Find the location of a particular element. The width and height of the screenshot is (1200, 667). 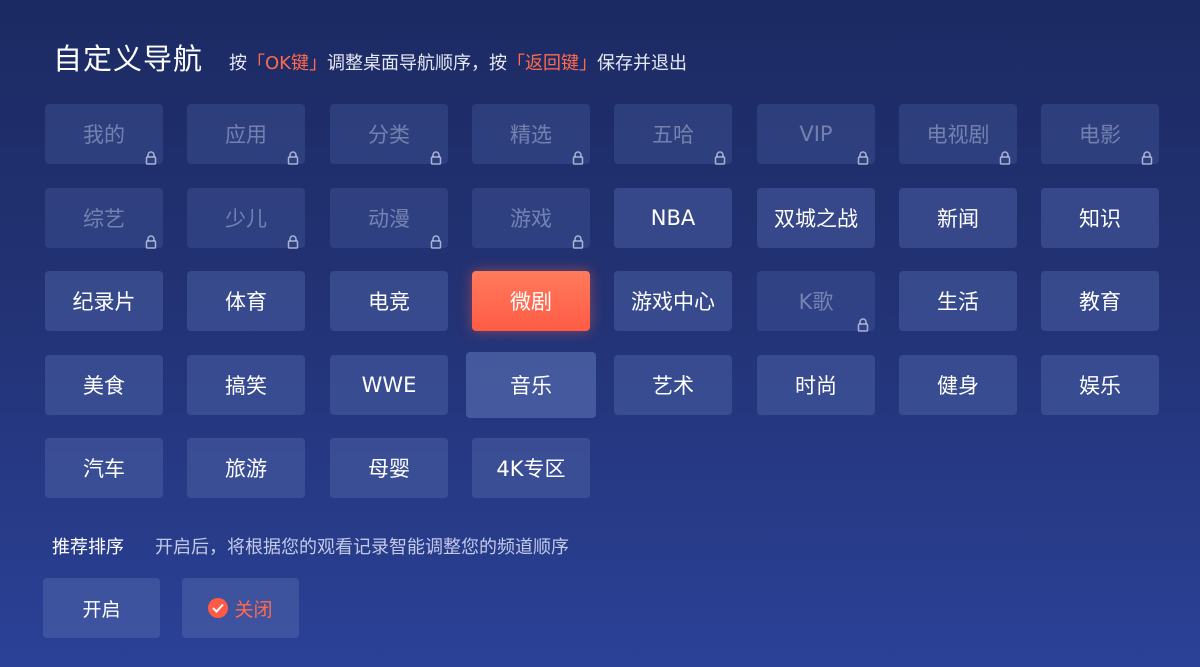

back-key-label: 返回键 is located at coordinates (552, 63).